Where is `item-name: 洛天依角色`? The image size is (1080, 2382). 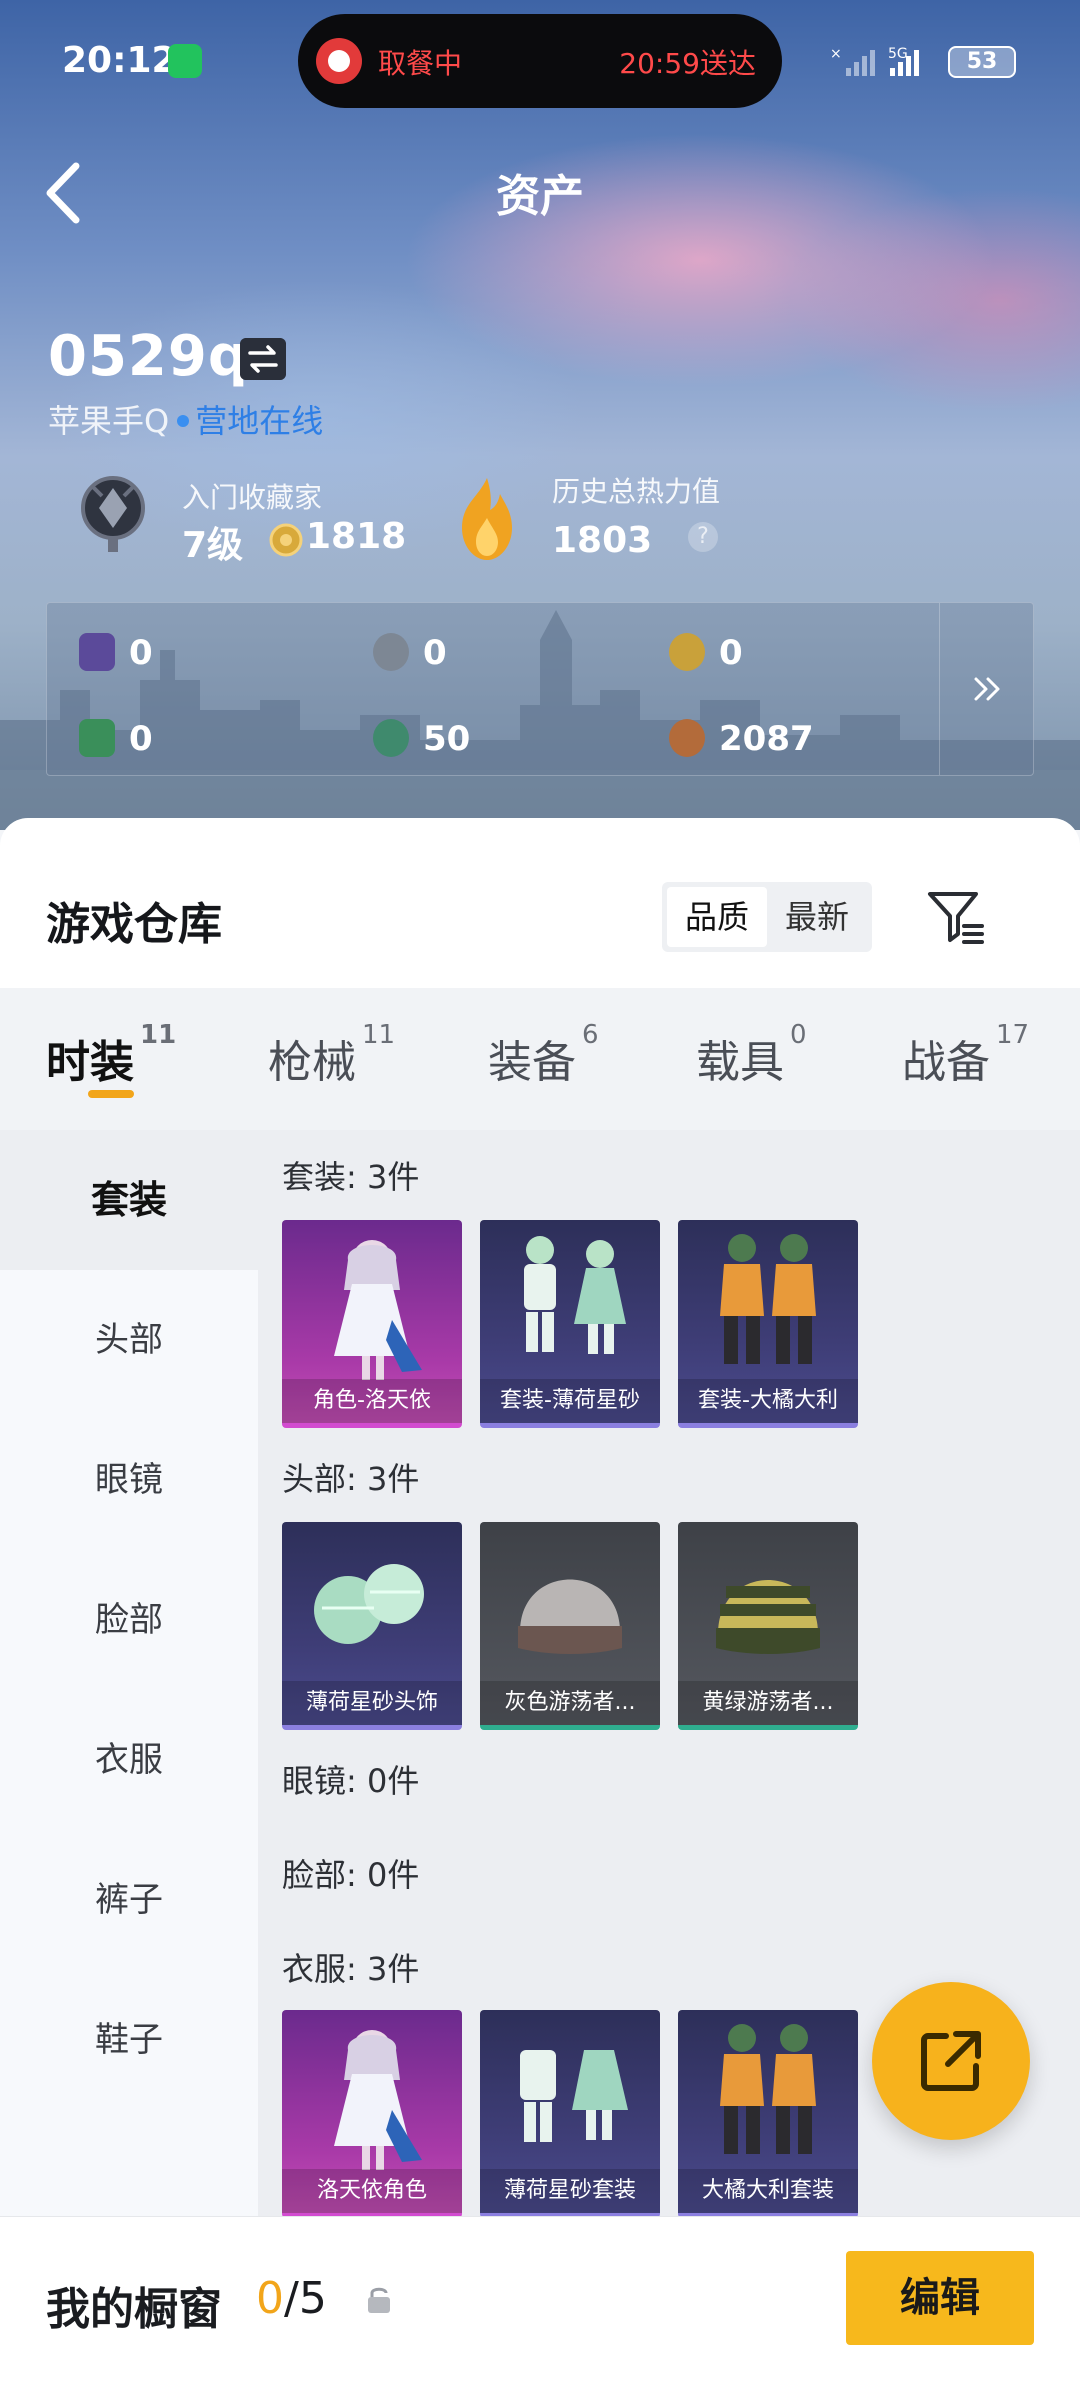
item-name: 洛天依角色 is located at coordinates (372, 2191).